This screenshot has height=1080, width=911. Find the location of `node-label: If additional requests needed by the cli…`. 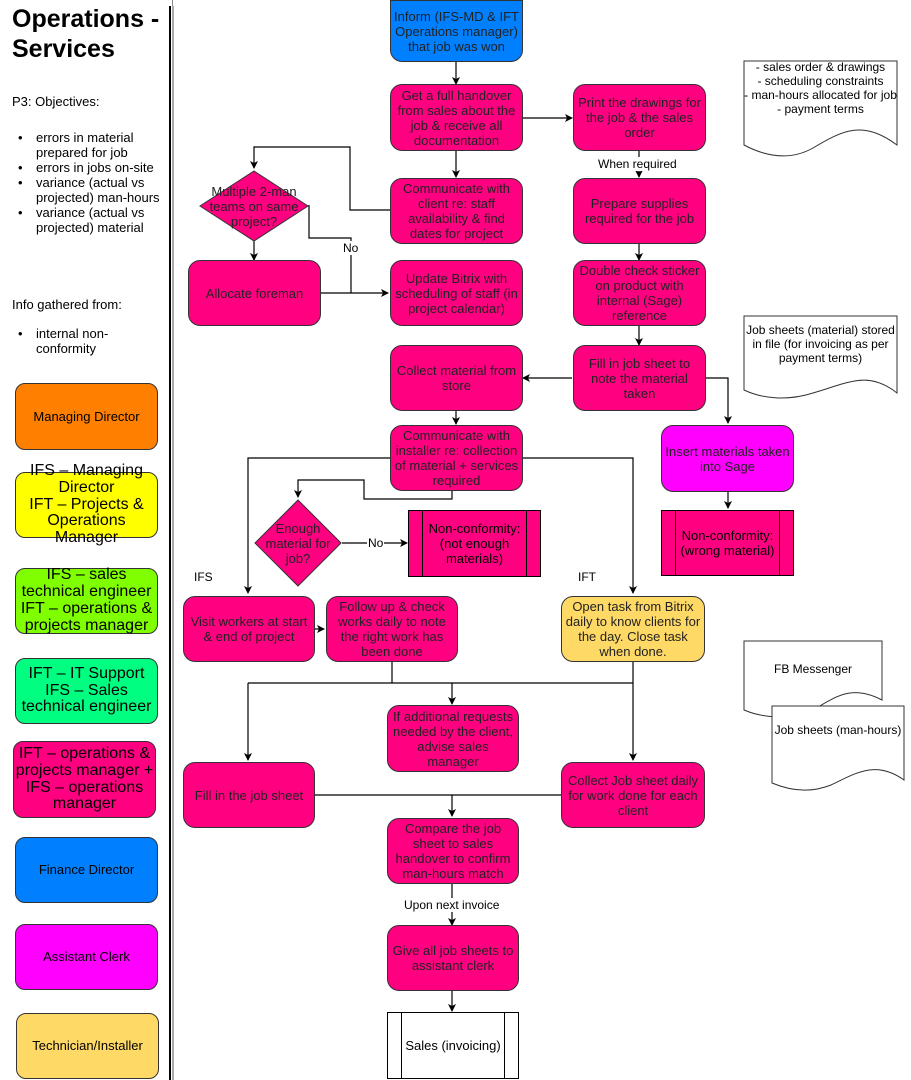

node-label: If additional requests needed by the cli… is located at coordinates (453, 738).